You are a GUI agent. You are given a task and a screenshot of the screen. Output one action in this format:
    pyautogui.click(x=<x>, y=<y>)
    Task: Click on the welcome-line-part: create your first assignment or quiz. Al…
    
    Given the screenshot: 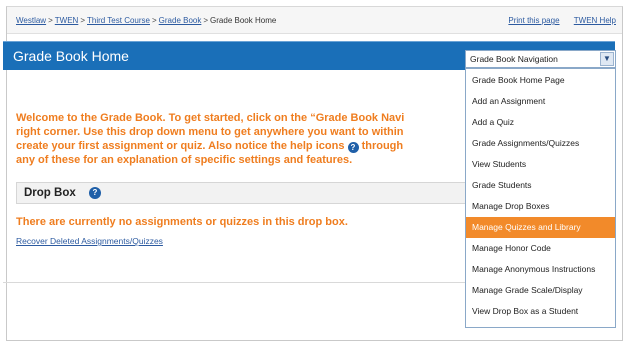 What is the action you would take?
    pyautogui.click(x=180, y=146)
    